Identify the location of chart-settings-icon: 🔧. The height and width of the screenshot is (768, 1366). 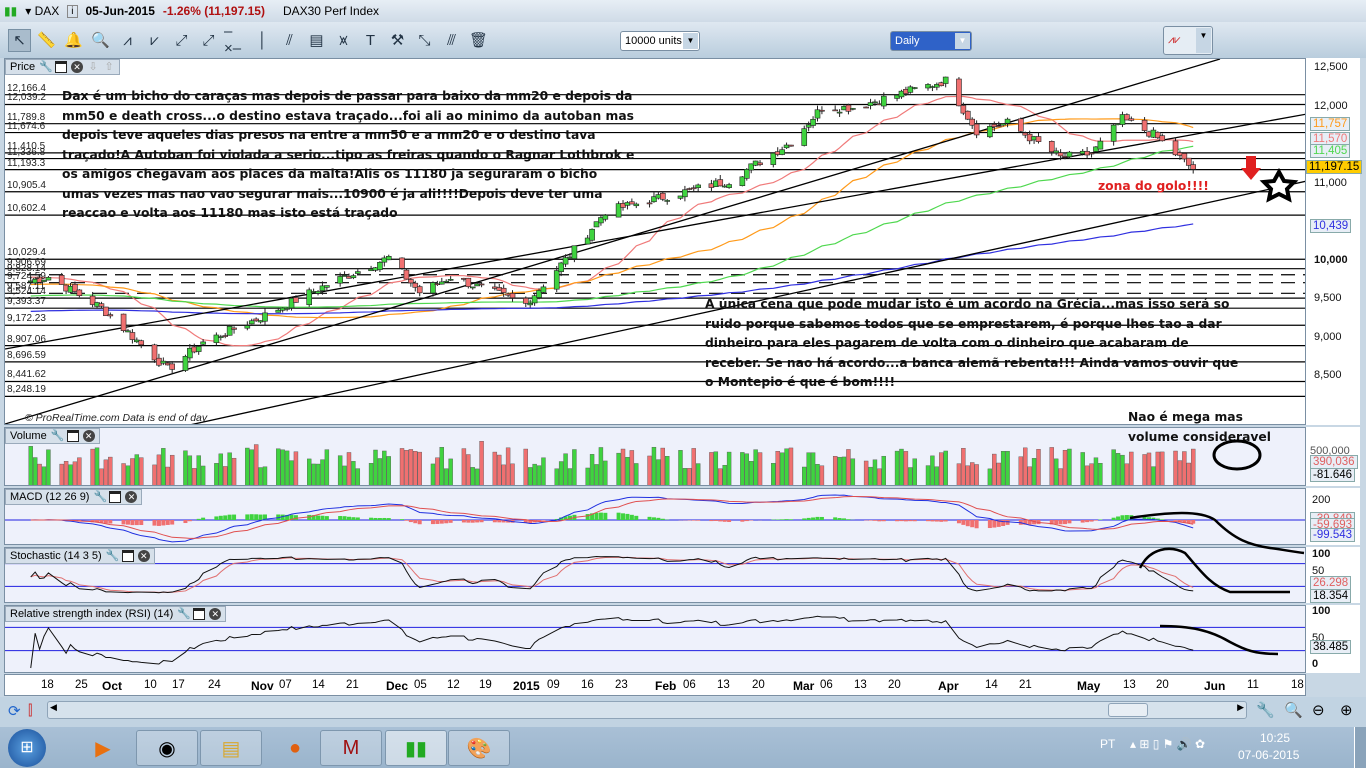
(1265, 710).